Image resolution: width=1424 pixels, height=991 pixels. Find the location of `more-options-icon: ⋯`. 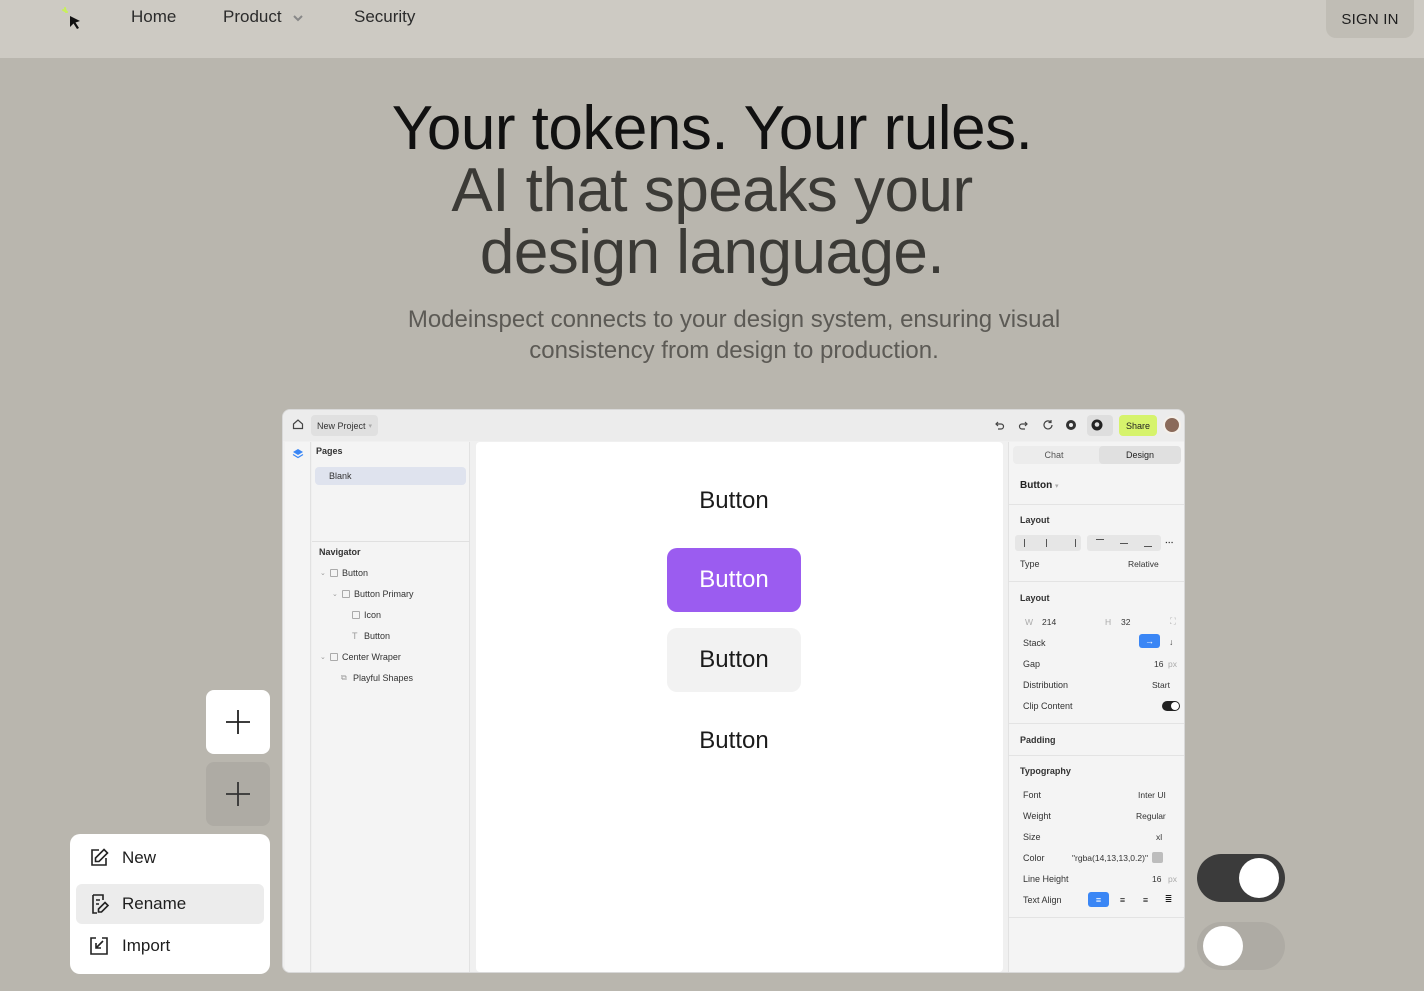

more-options-icon: ⋯ is located at coordinates (1169, 542).